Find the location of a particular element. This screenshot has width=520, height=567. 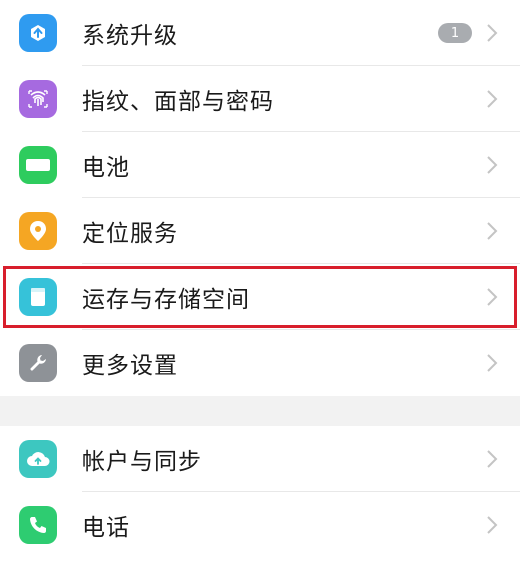

settings-item-label: 运存与存储空间 is located at coordinates (166, 300).